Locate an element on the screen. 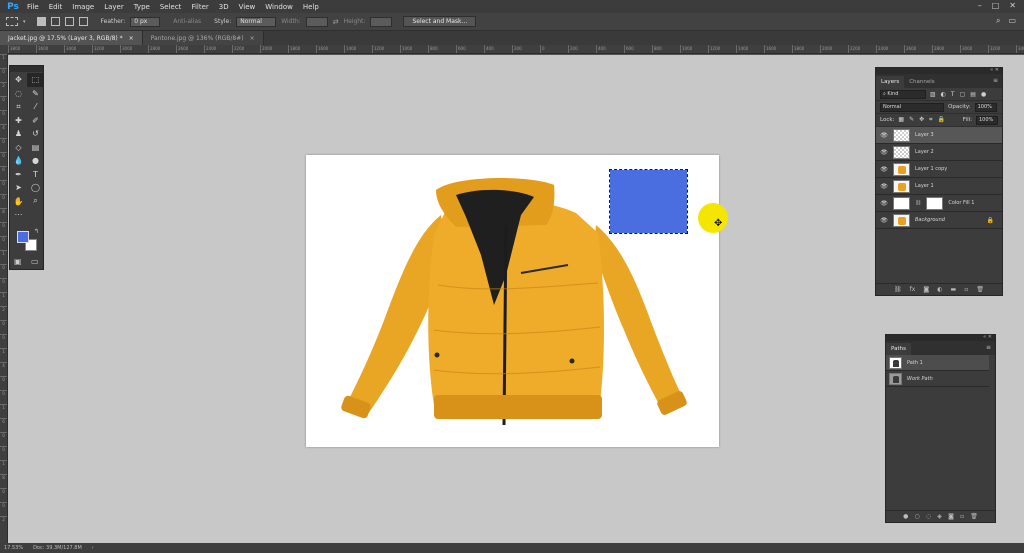 The image size is (1024, 553). filter-toggle-icon: ● is located at coordinates (983, 94).